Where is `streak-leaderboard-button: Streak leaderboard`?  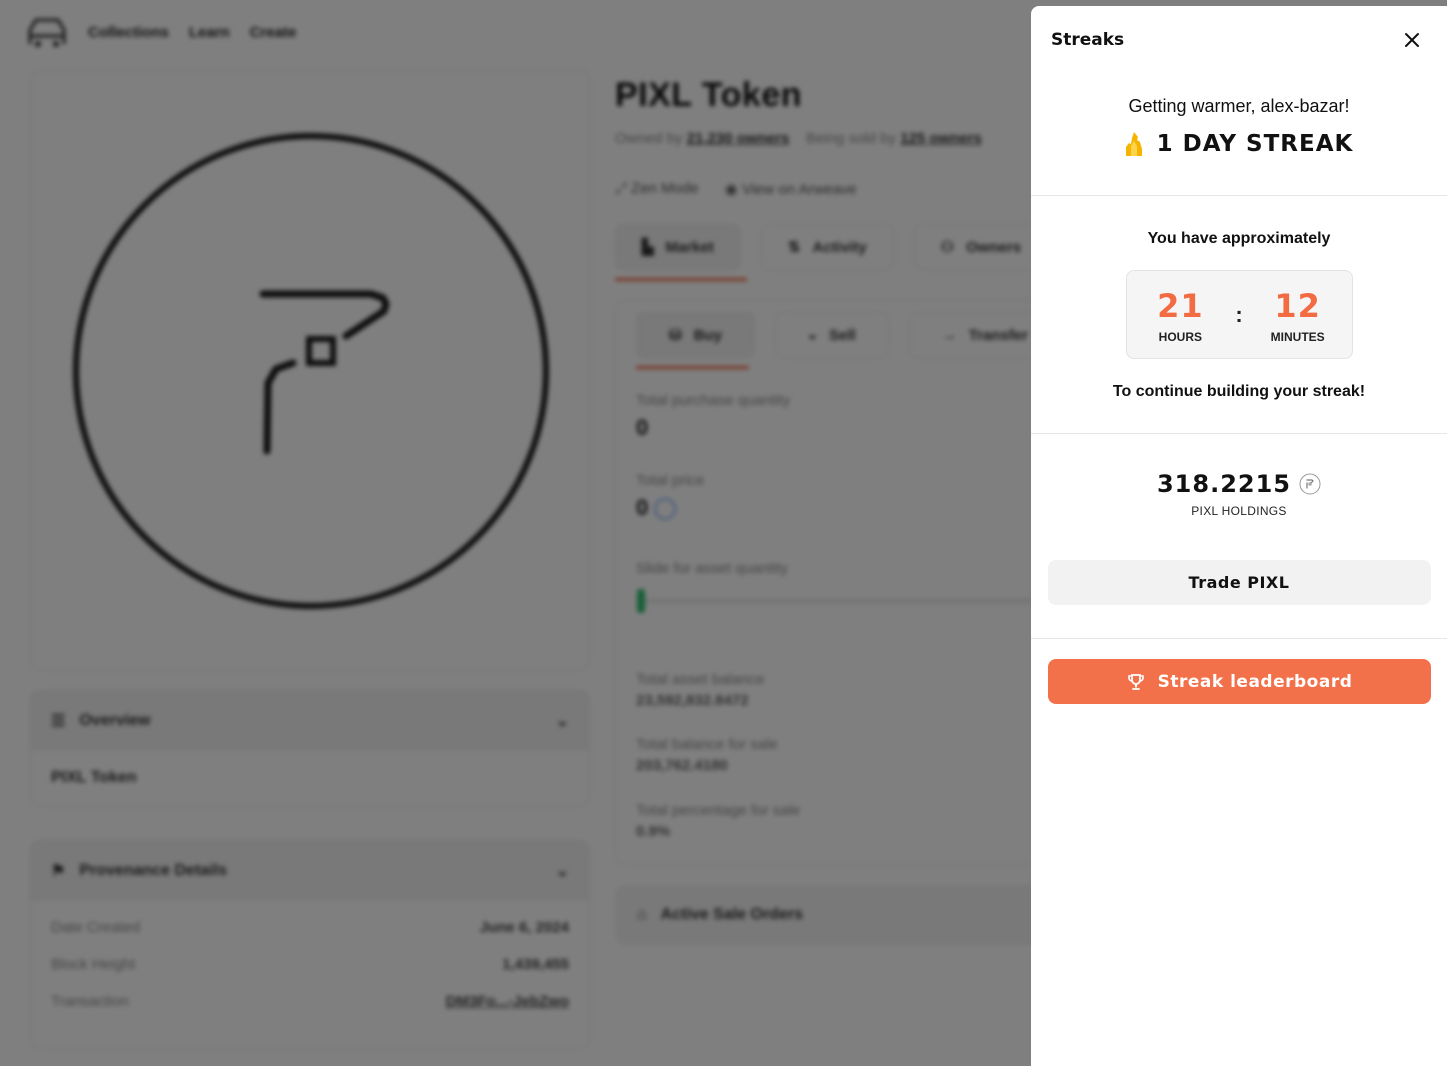
streak-leaderboard-button: Streak leaderboard is located at coordinates (1239, 681).